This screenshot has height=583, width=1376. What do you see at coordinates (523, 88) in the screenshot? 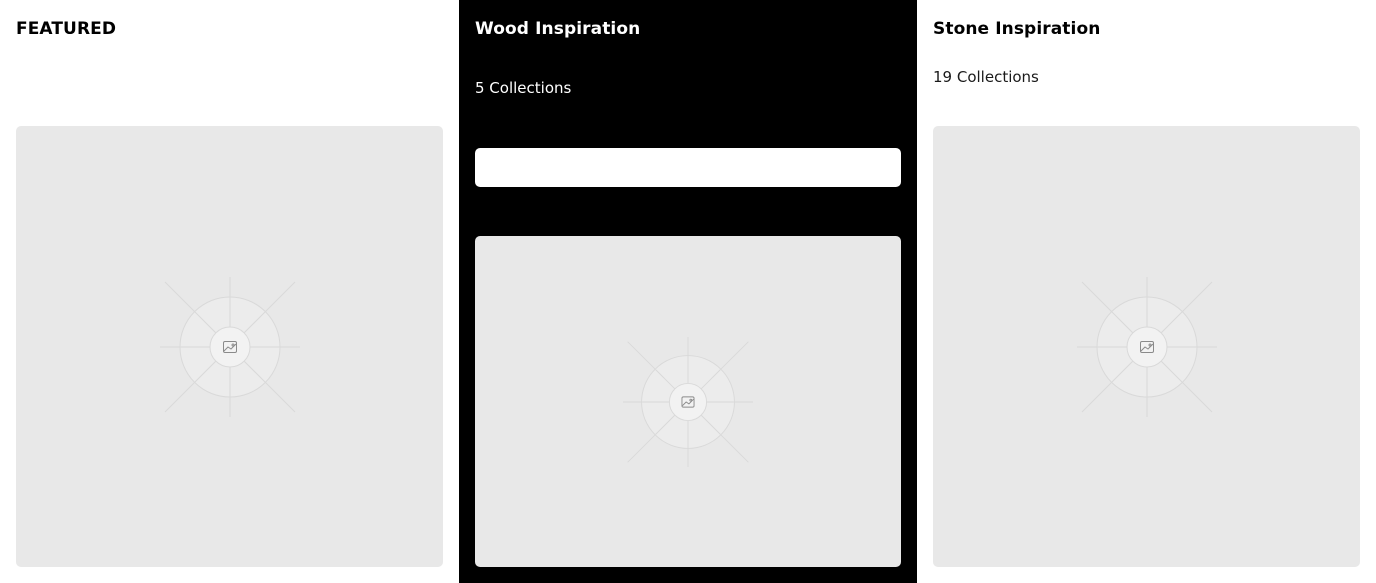
I see `wood-collection-count: 5 Collections` at bounding box center [523, 88].